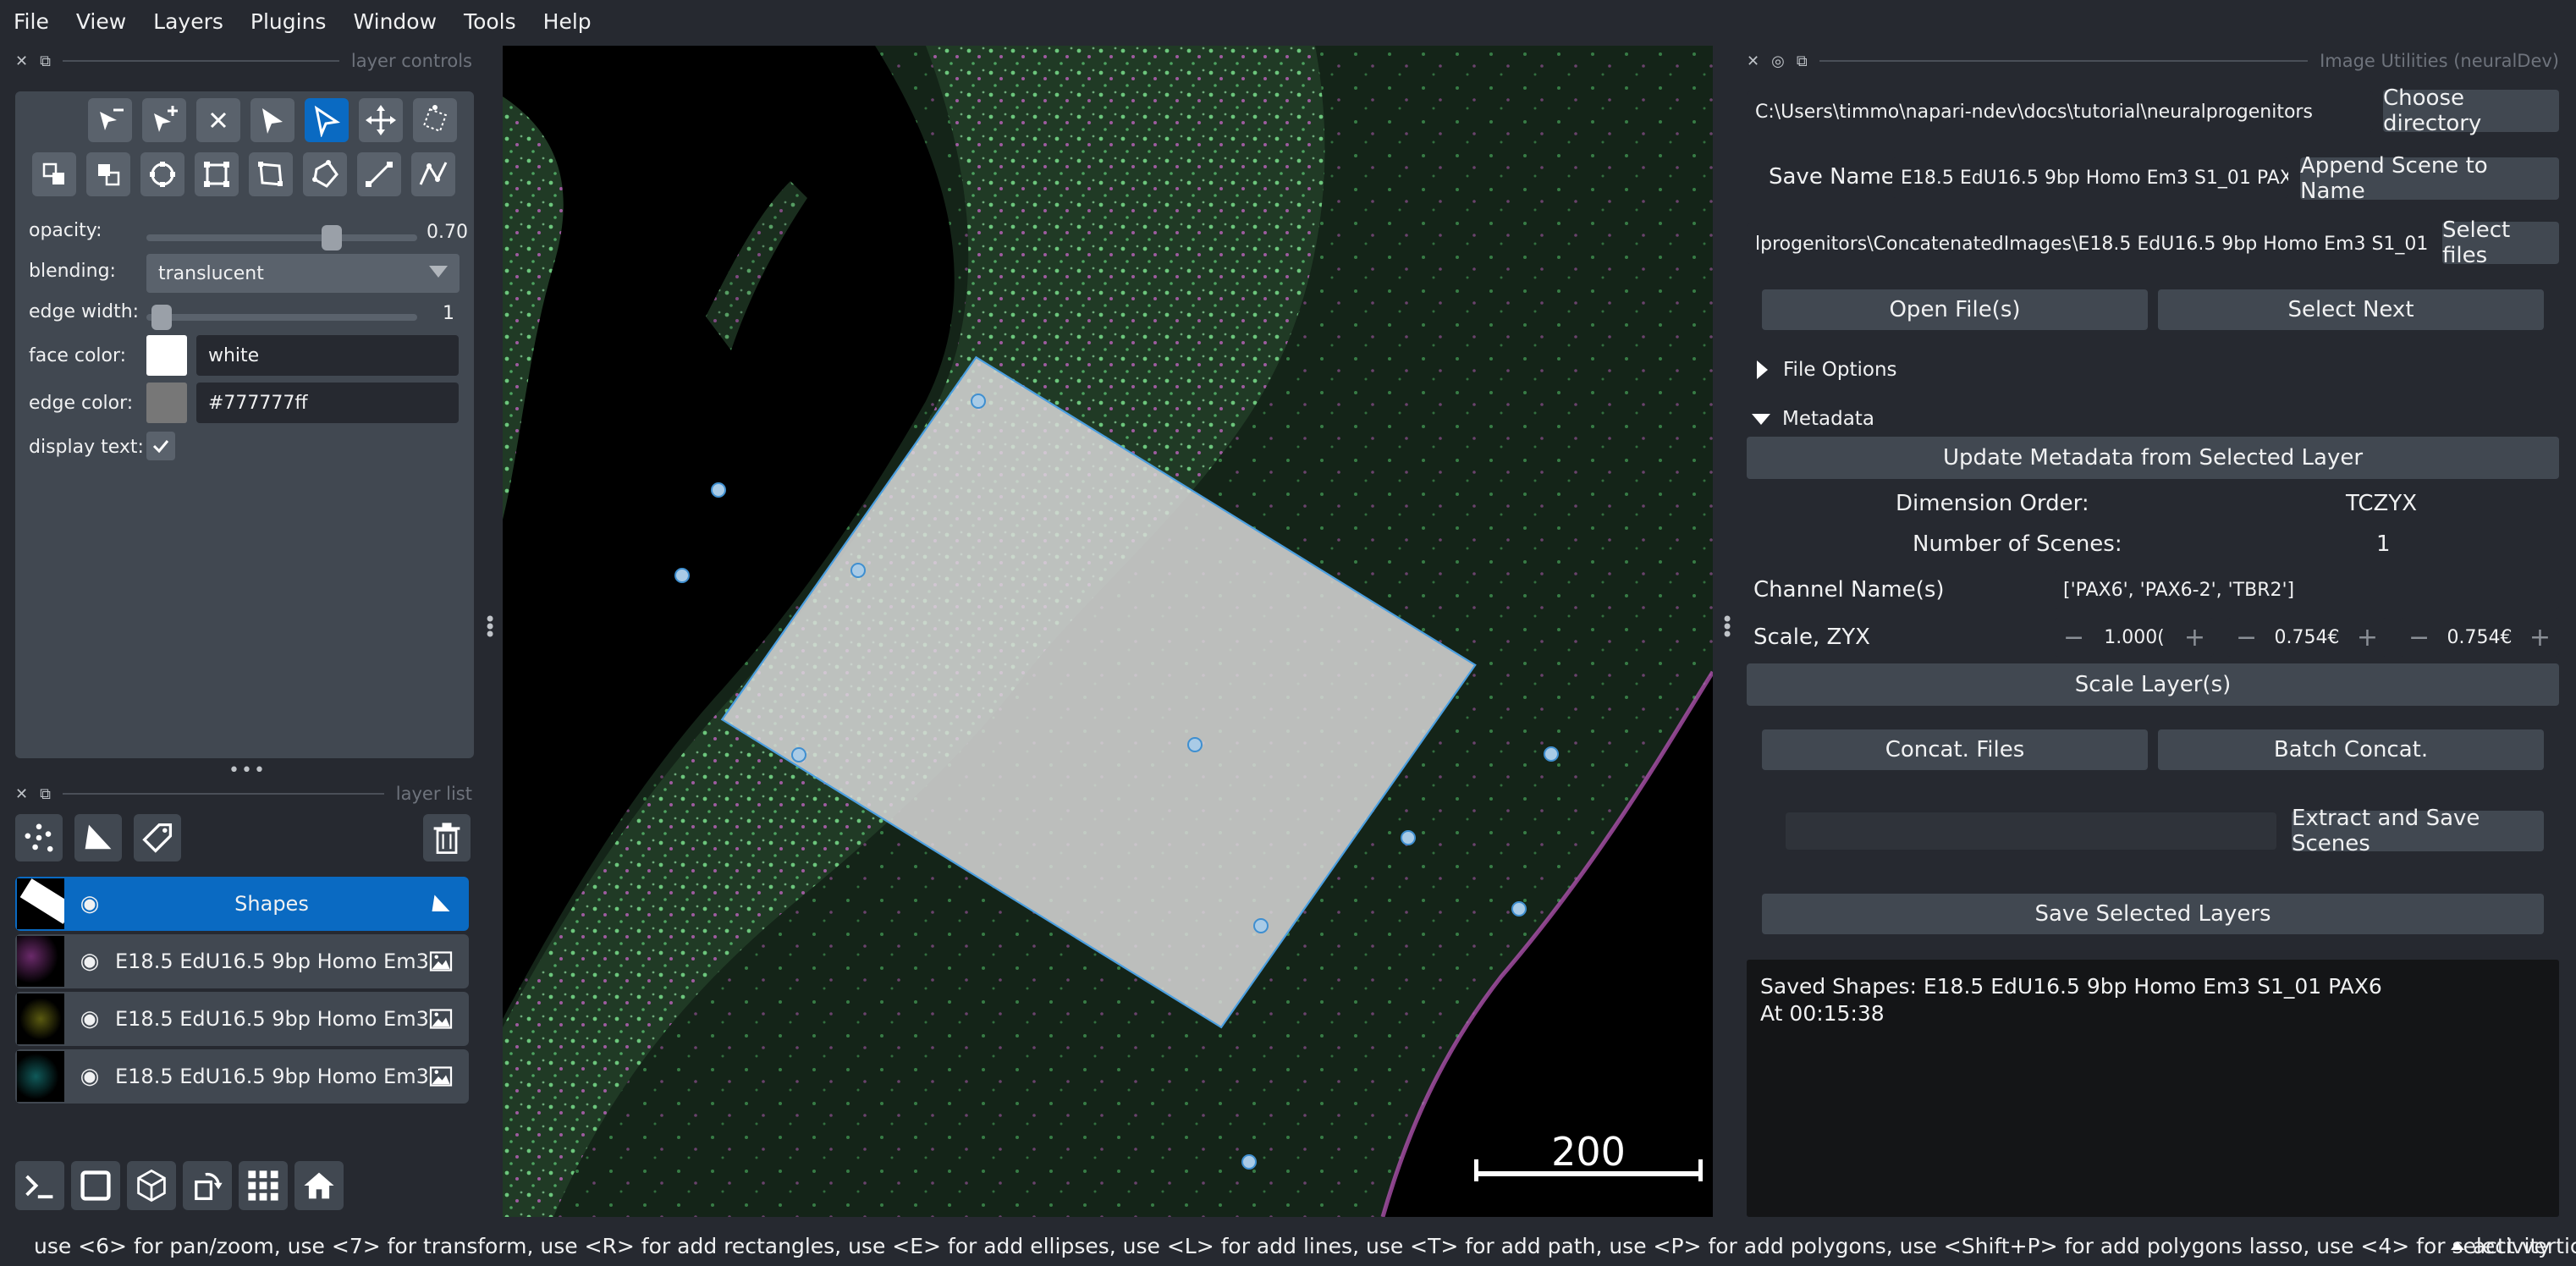  I want to click on pan-zoom-button, so click(381, 120).